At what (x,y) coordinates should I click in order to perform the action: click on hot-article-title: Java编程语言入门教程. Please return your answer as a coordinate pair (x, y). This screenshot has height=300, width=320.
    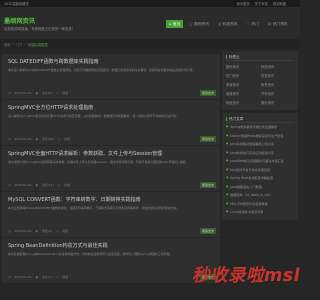
    Looking at the image, I should click on (246, 186).